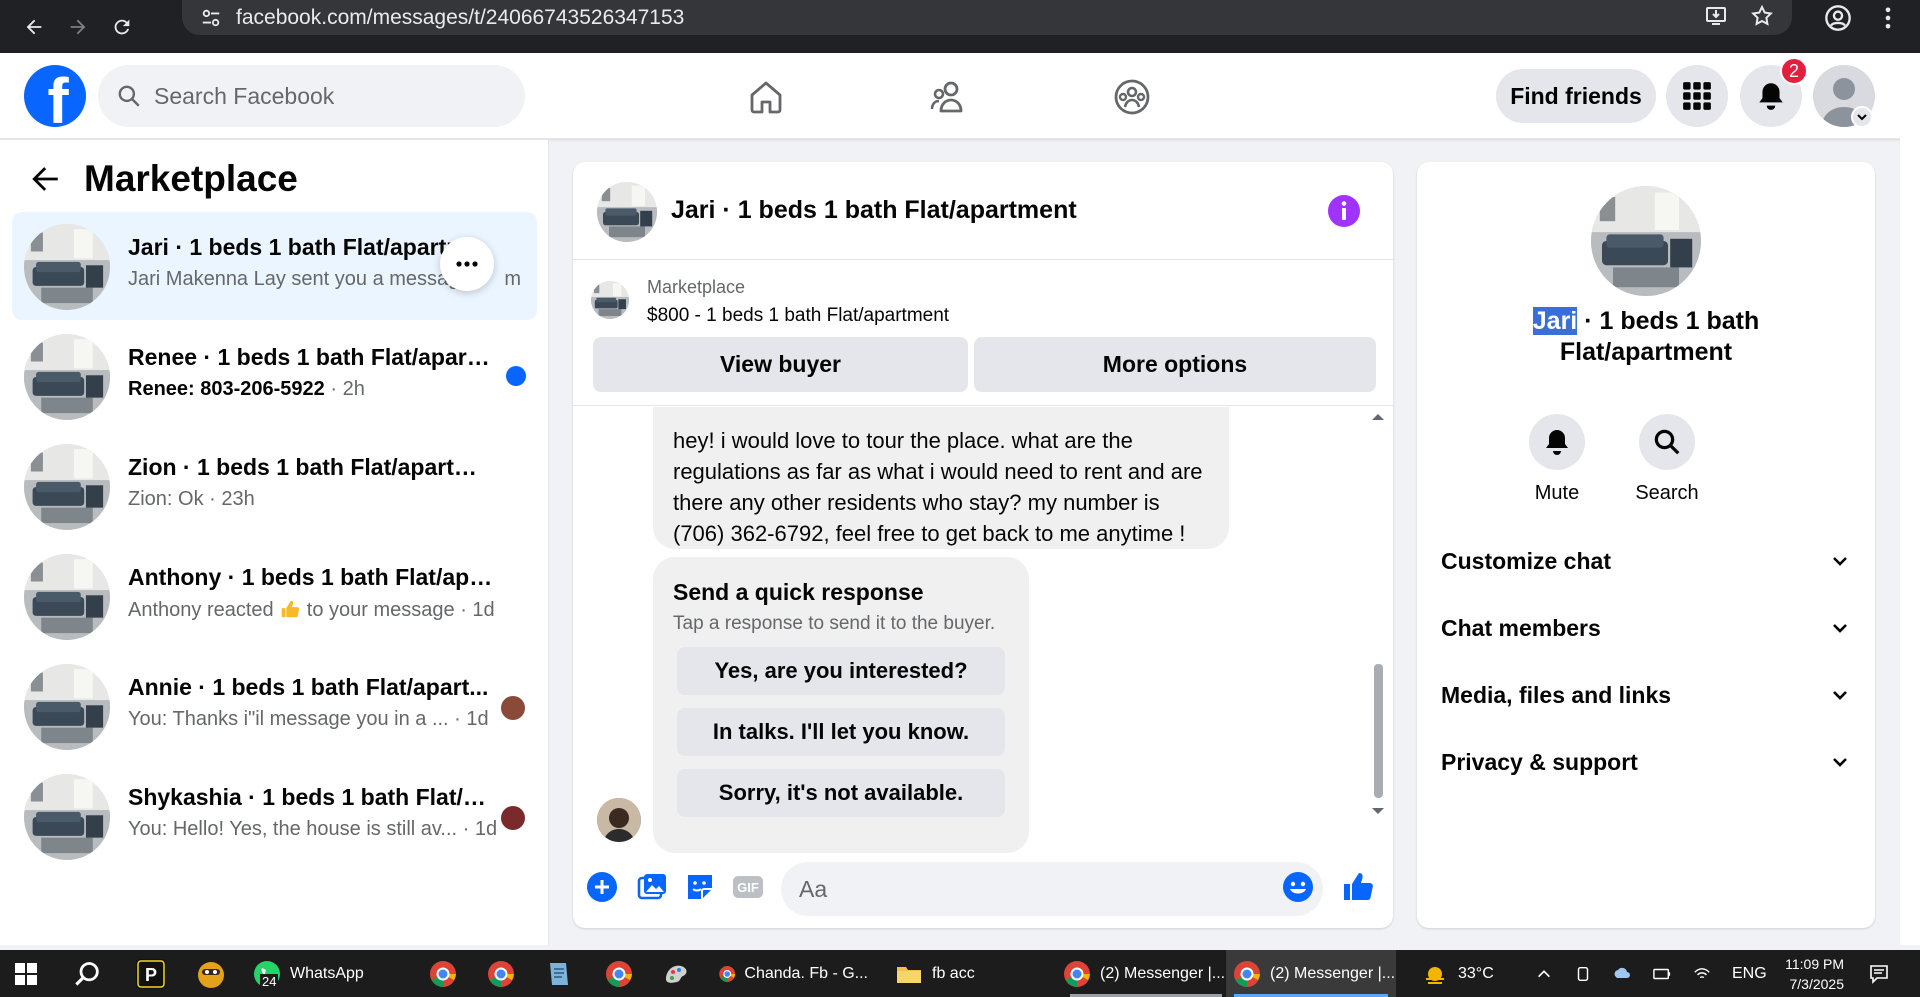 The height and width of the screenshot is (997, 1920). What do you see at coordinates (1557, 493) in the screenshot?
I see `mute-label: Mute` at bounding box center [1557, 493].